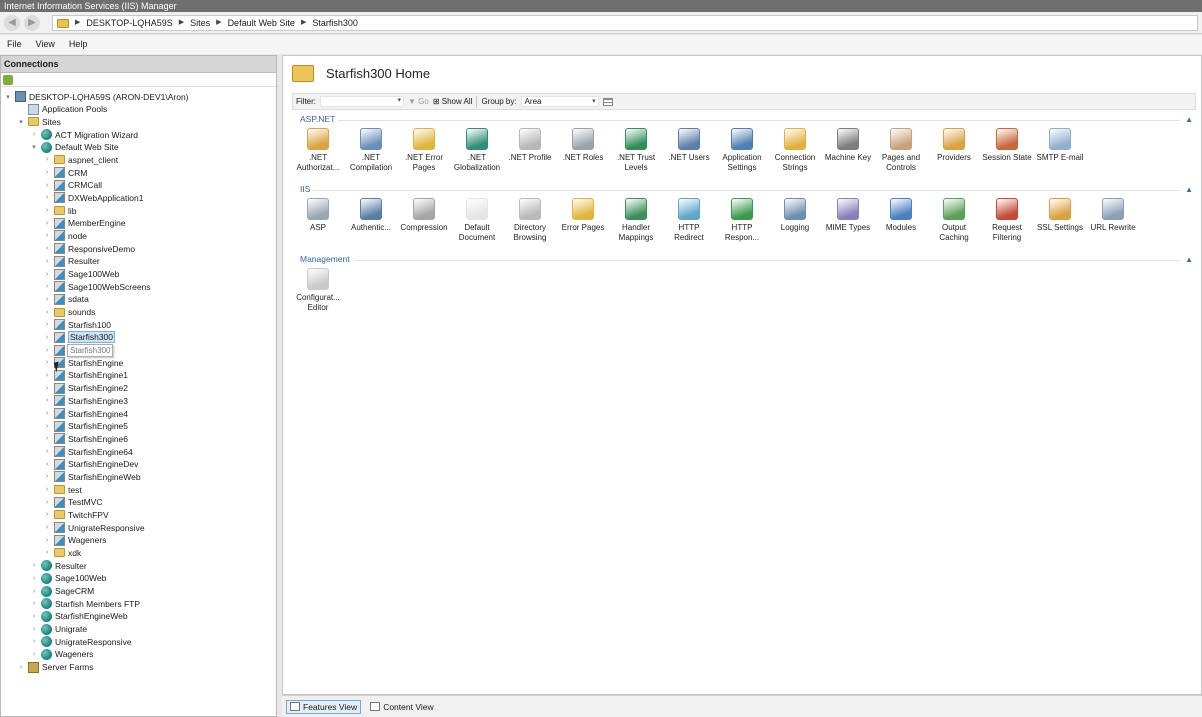 This screenshot has width=1202, height=717. I want to click on feature-item: .NET Globalization, so click(477, 150).